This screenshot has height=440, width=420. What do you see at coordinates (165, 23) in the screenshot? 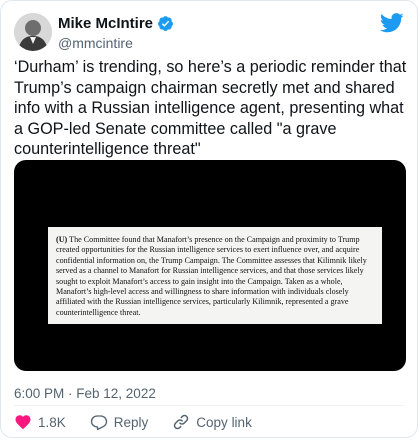
I see `verified-badge-icon` at bounding box center [165, 23].